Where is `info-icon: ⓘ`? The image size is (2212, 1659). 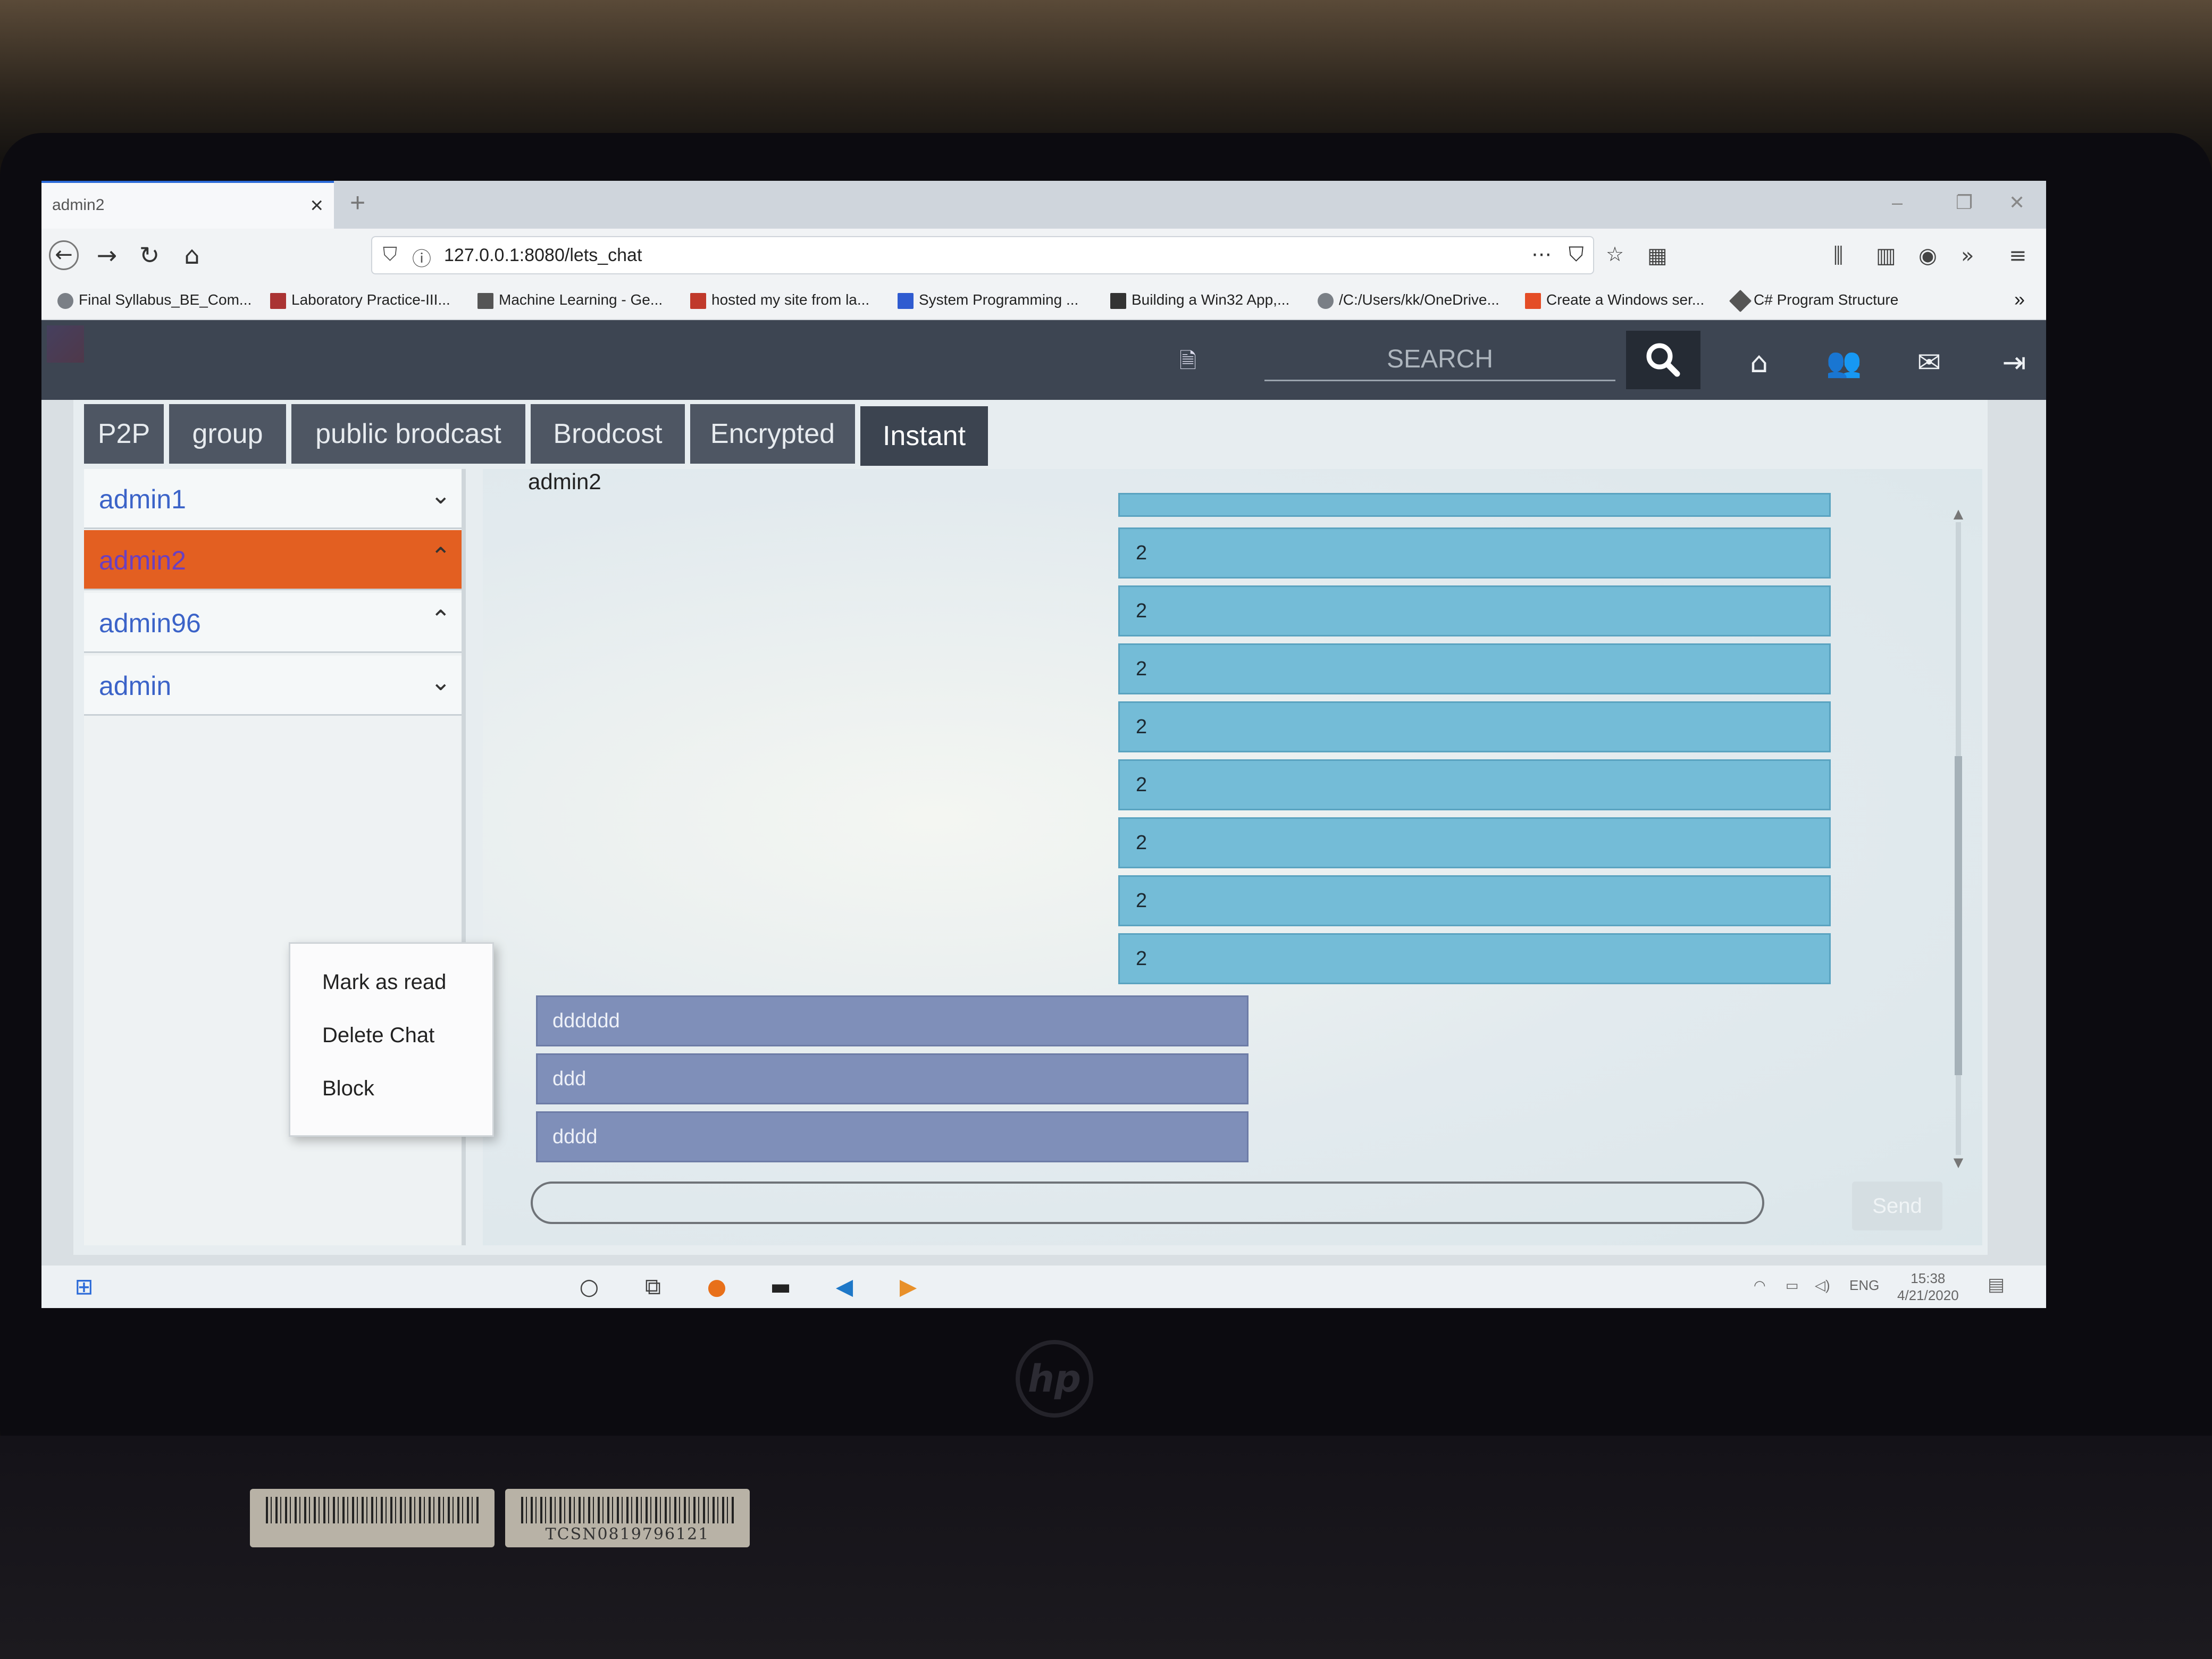
info-icon: ⓘ is located at coordinates (421, 257).